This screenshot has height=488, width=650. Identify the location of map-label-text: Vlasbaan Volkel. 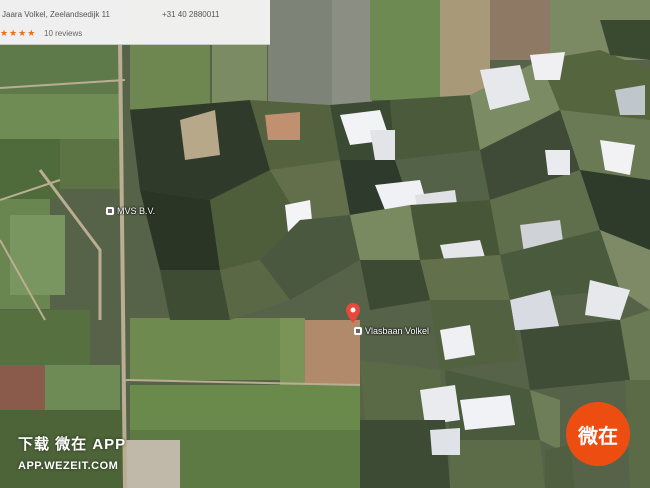
(397, 331).